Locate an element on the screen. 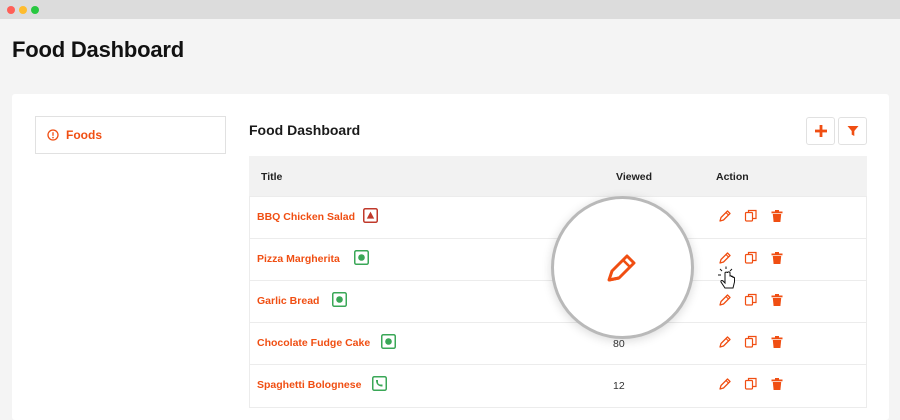 The width and height of the screenshot is (900, 420). column-header-title: Title is located at coordinates (272, 177).